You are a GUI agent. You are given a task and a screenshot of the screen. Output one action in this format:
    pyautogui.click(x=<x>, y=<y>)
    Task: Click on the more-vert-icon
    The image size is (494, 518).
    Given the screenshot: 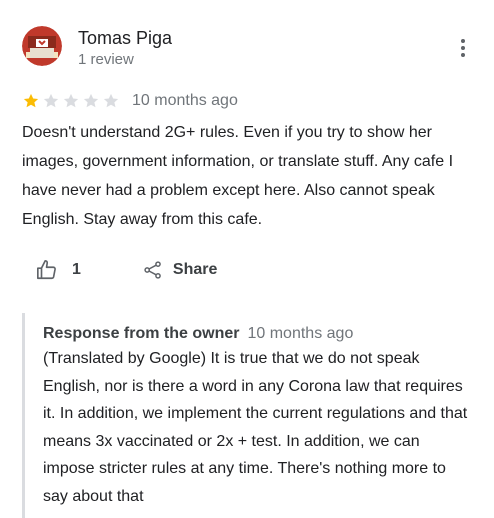 What is the action you would take?
    pyautogui.click(x=463, y=48)
    